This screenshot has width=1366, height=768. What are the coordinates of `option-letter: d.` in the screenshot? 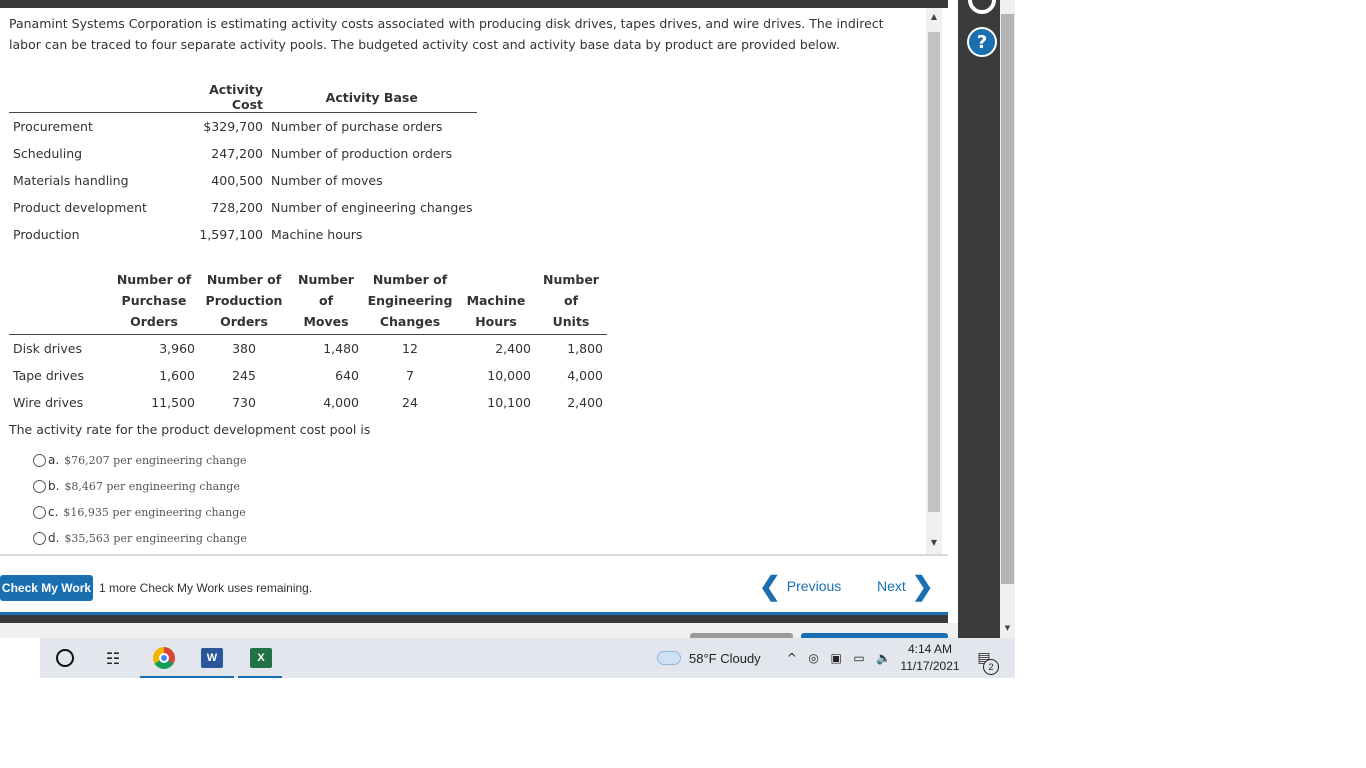 It's located at (54, 538).